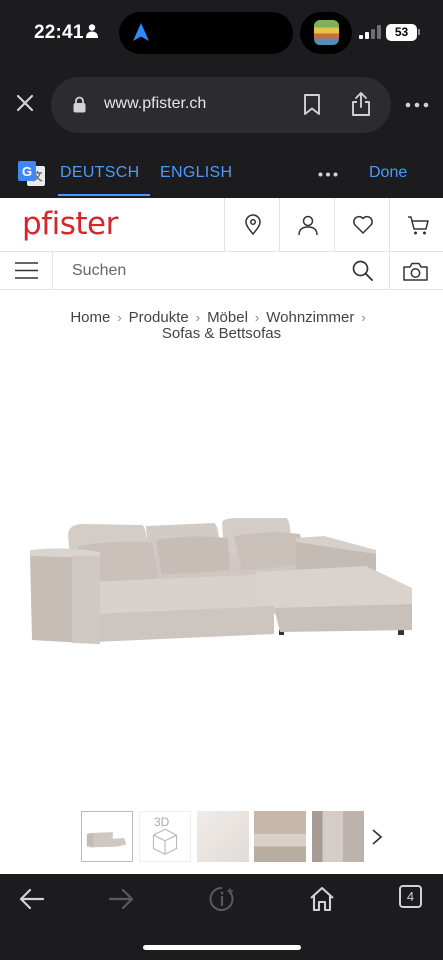 The height and width of the screenshot is (960, 443). What do you see at coordinates (419, 32) in the screenshot?
I see `battery-cap` at bounding box center [419, 32].